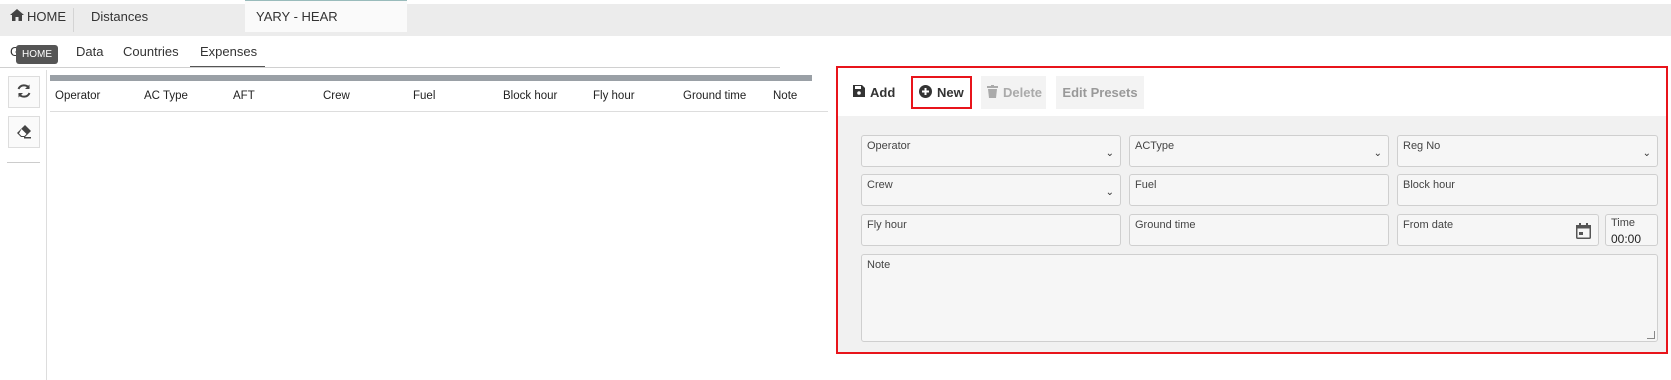 This screenshot has height=380, width=1671. I want to click on subtab-expenses-label: Expenses, so click(229, 51).